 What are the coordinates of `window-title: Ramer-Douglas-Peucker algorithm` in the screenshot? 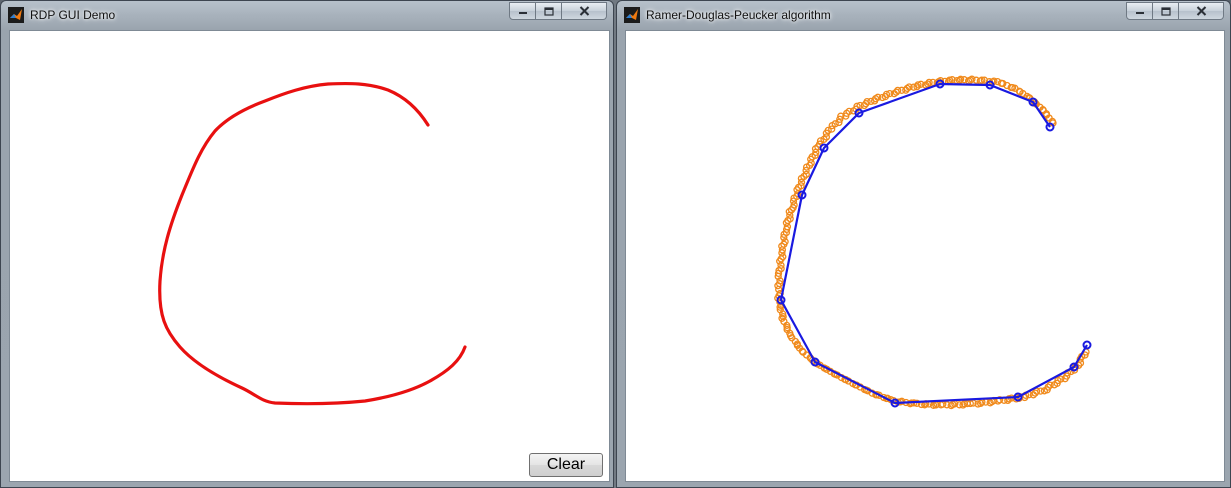 It's located at (738, 15).